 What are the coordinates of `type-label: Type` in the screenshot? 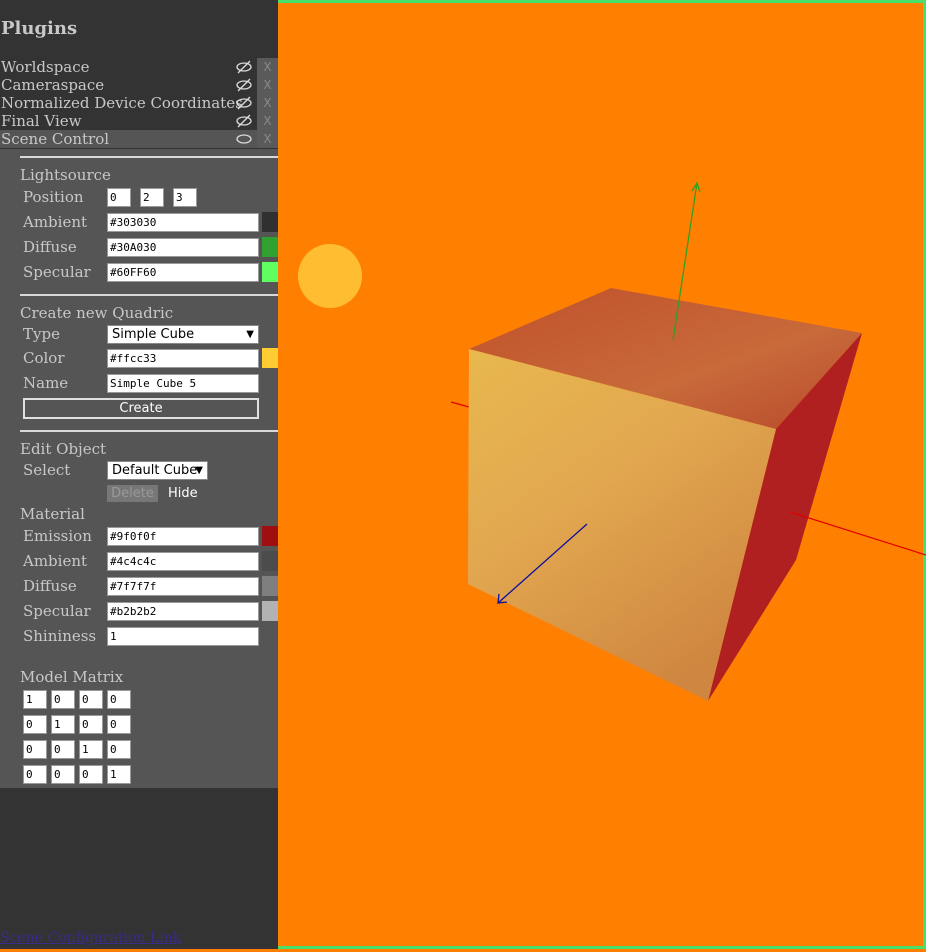 It's located at (41, 334).